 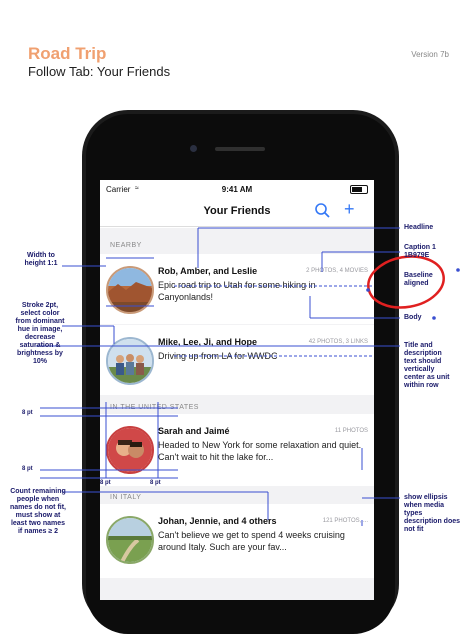 I want to click on annotation-headline: Headline, so click(x=419, y=227).